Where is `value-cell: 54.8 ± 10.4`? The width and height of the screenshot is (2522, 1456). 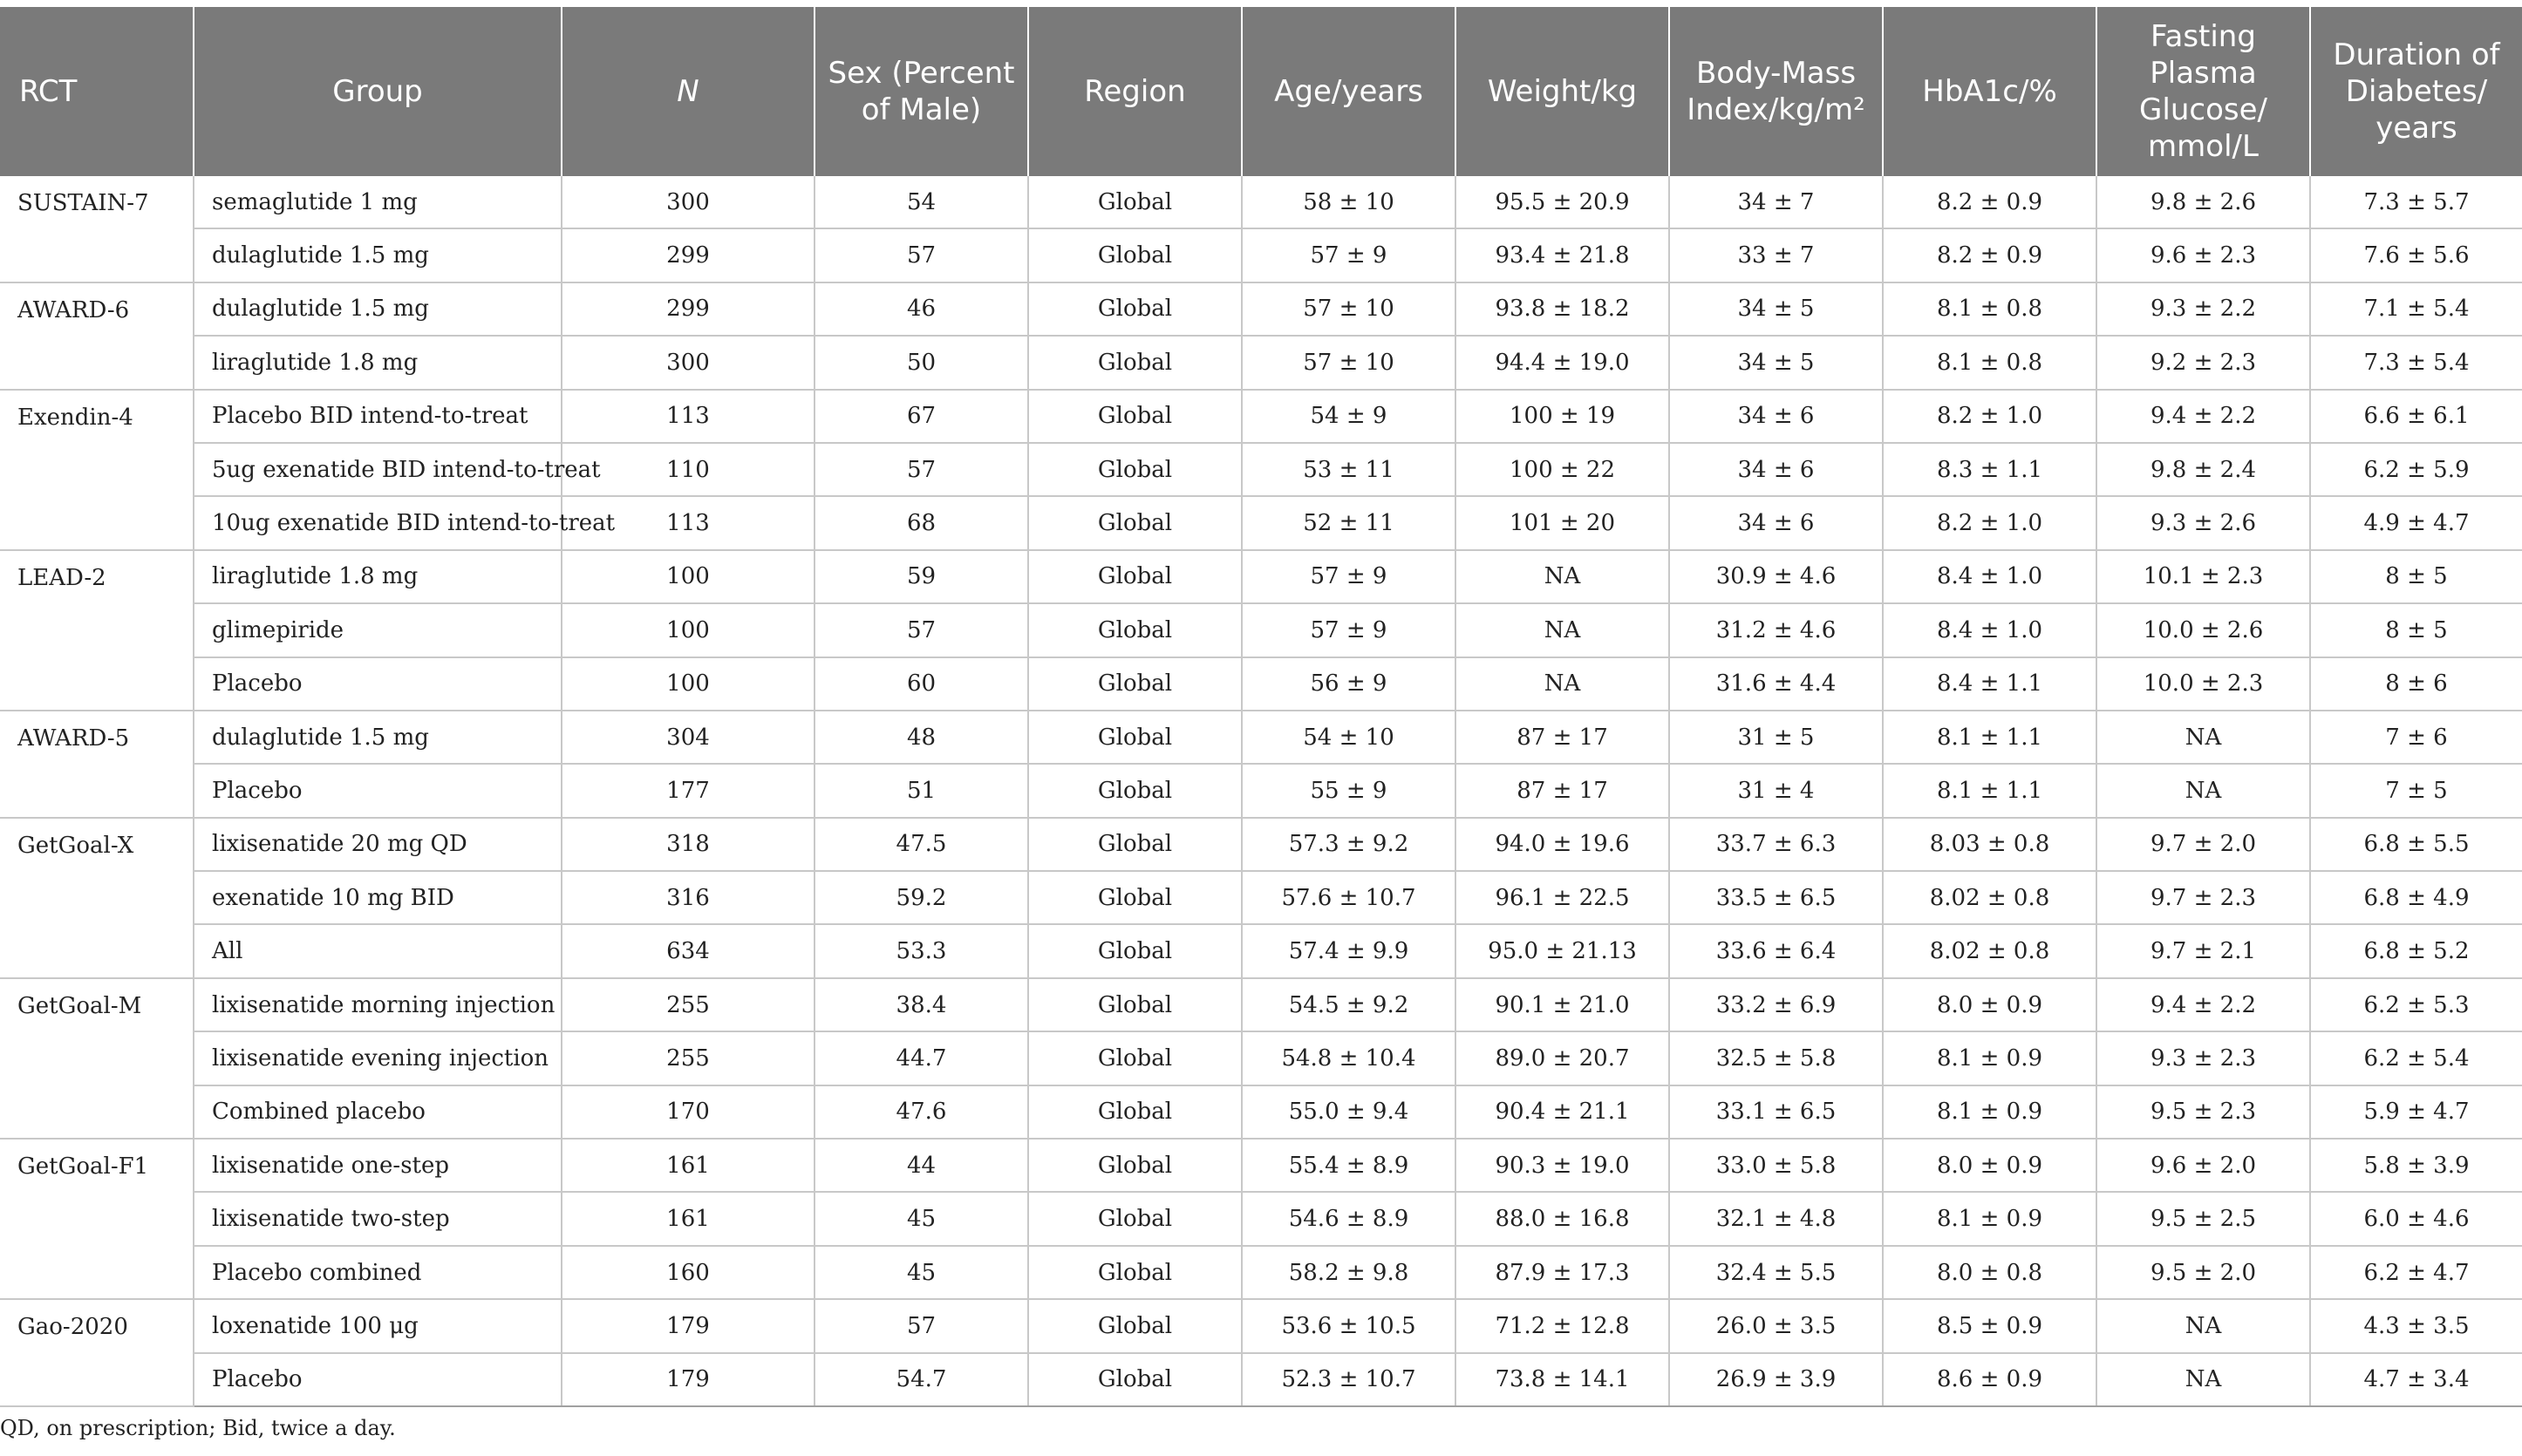
value-cell: 54.8 ± 10.4 is located at coordinates (1349, 1058).